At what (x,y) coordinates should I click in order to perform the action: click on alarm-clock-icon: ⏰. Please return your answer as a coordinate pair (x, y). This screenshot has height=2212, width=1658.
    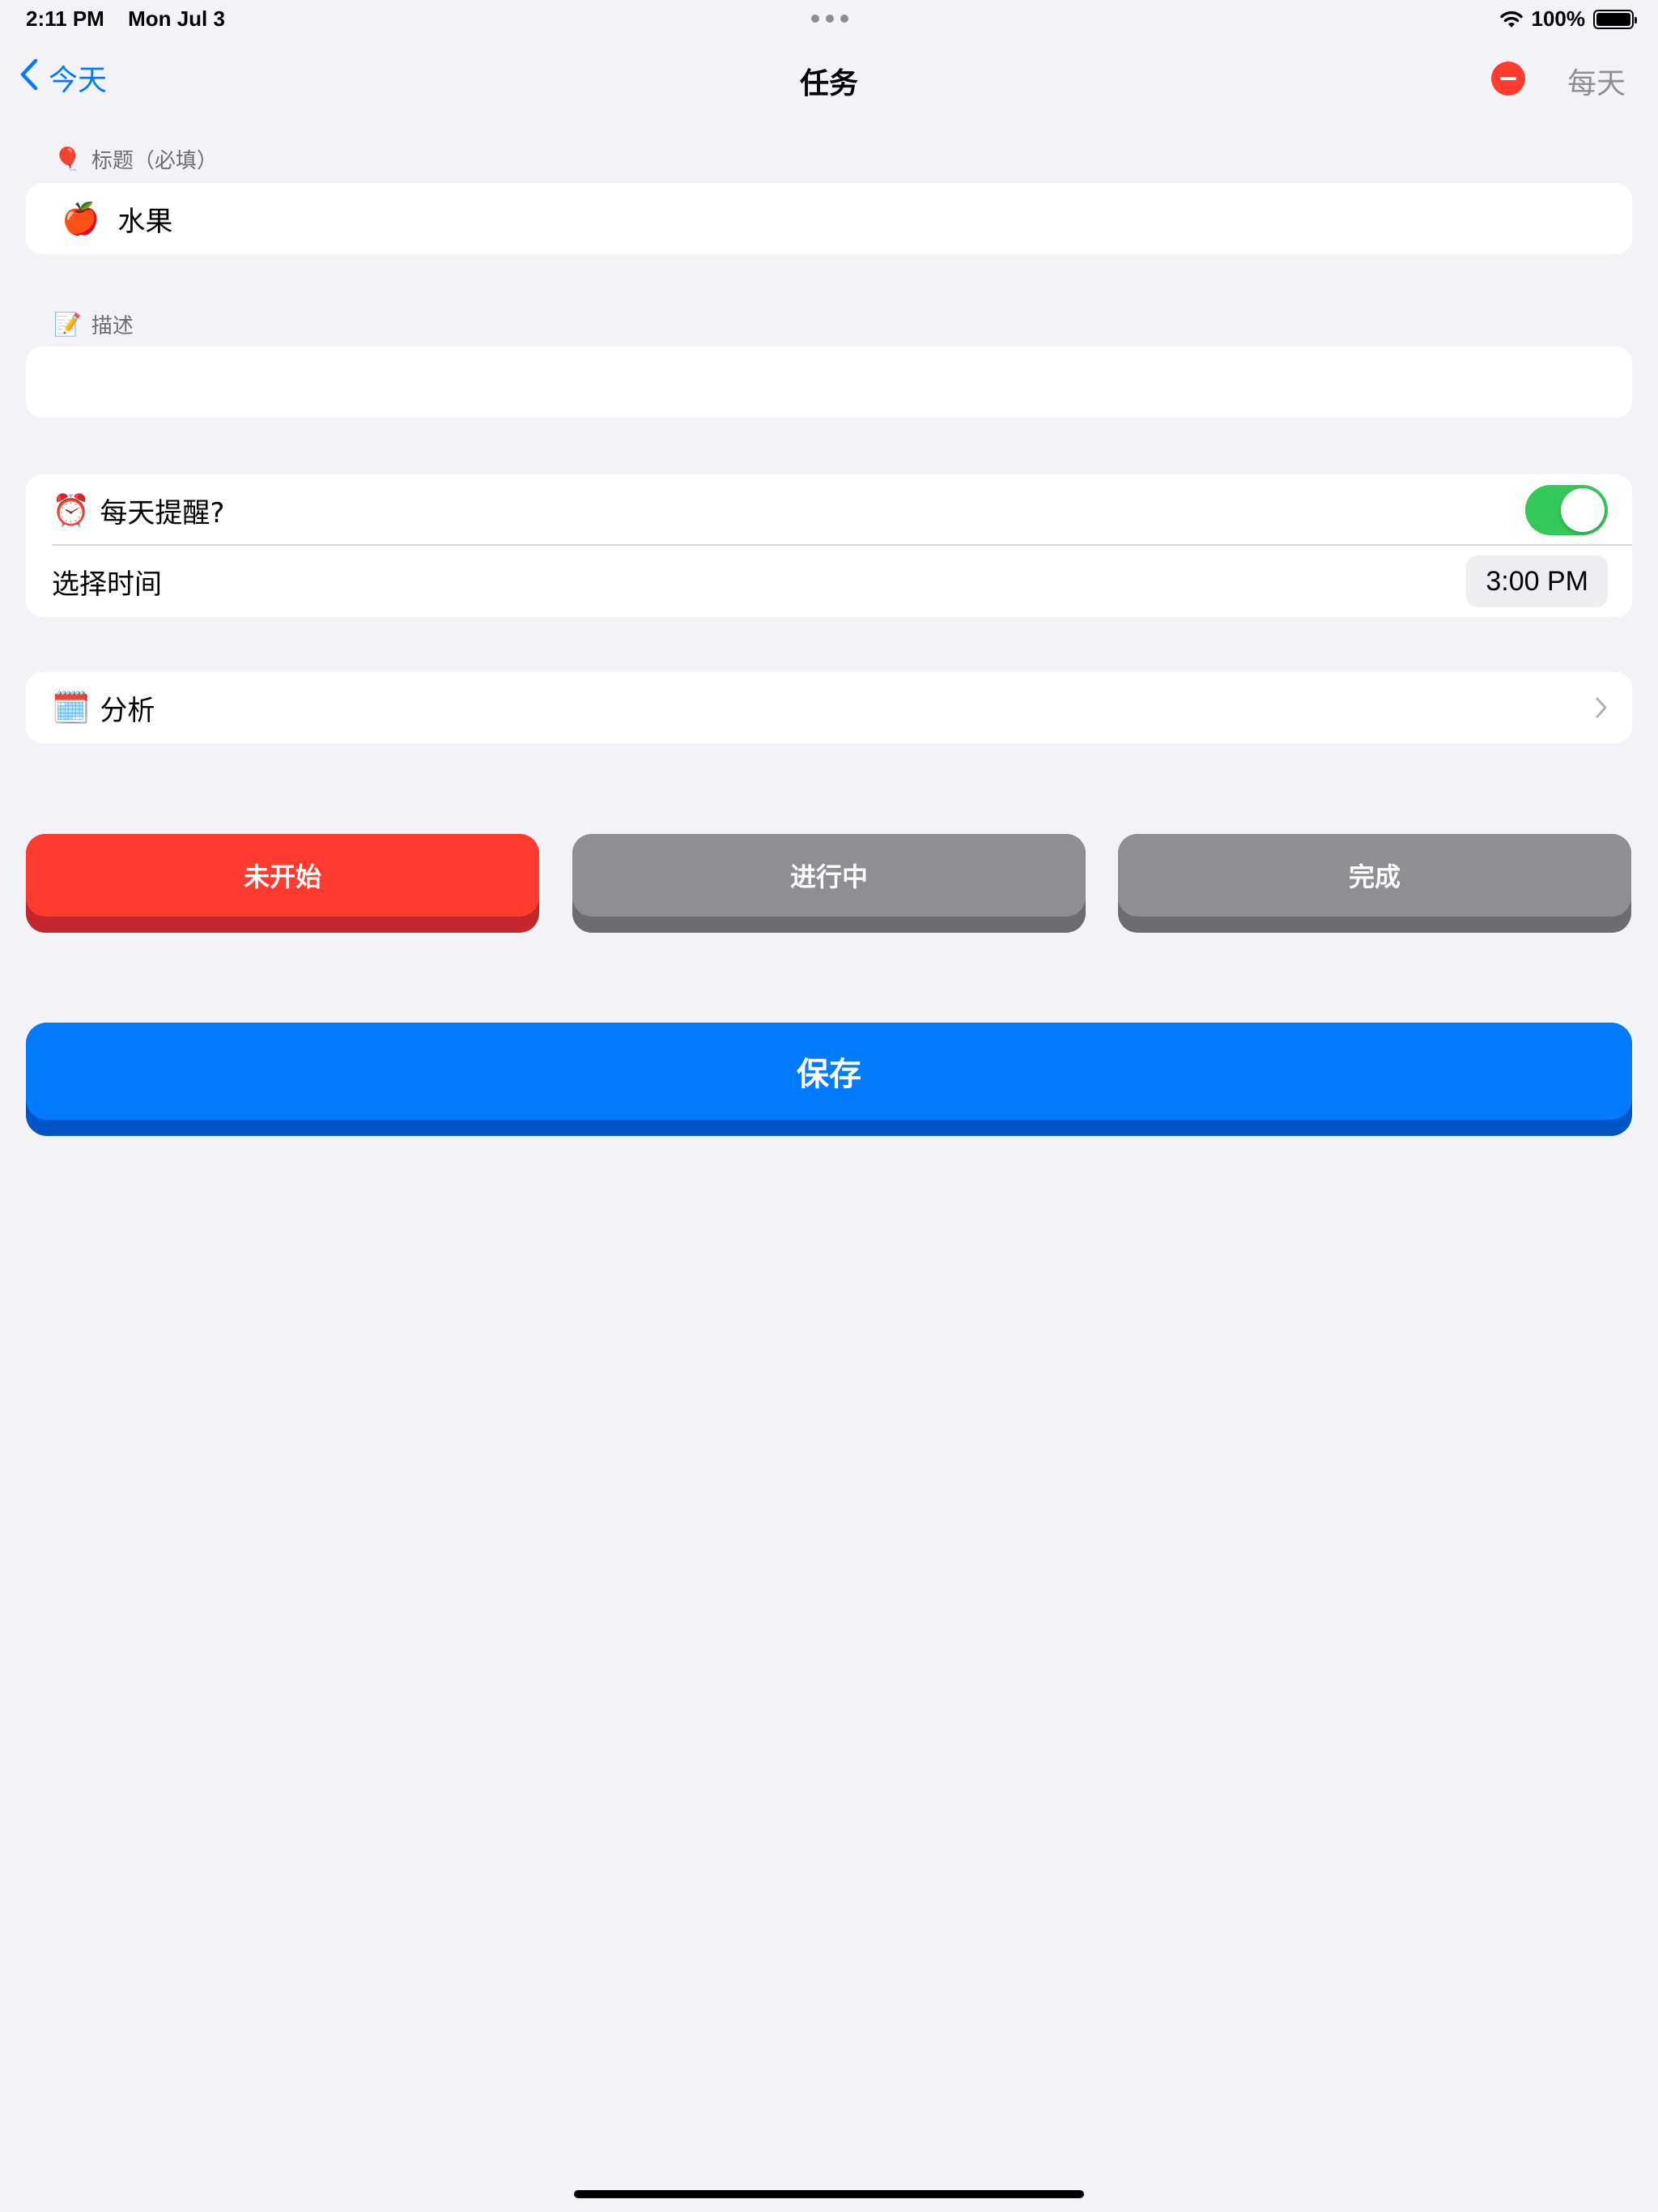
    Looking at the image, I should click on (71, 510).